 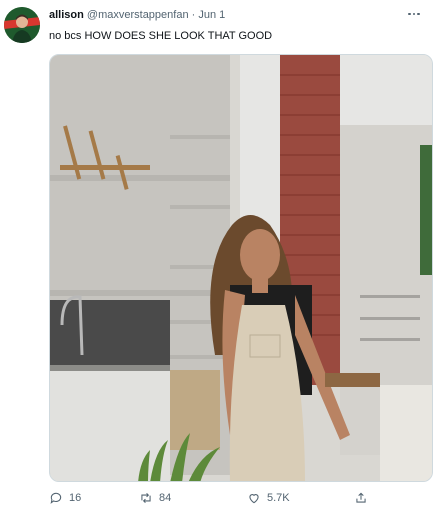 What do you see at coordinates (211, 15) in the screenshot?
I see `tweet-date: Jun 1` at bounding box center [211, 15].